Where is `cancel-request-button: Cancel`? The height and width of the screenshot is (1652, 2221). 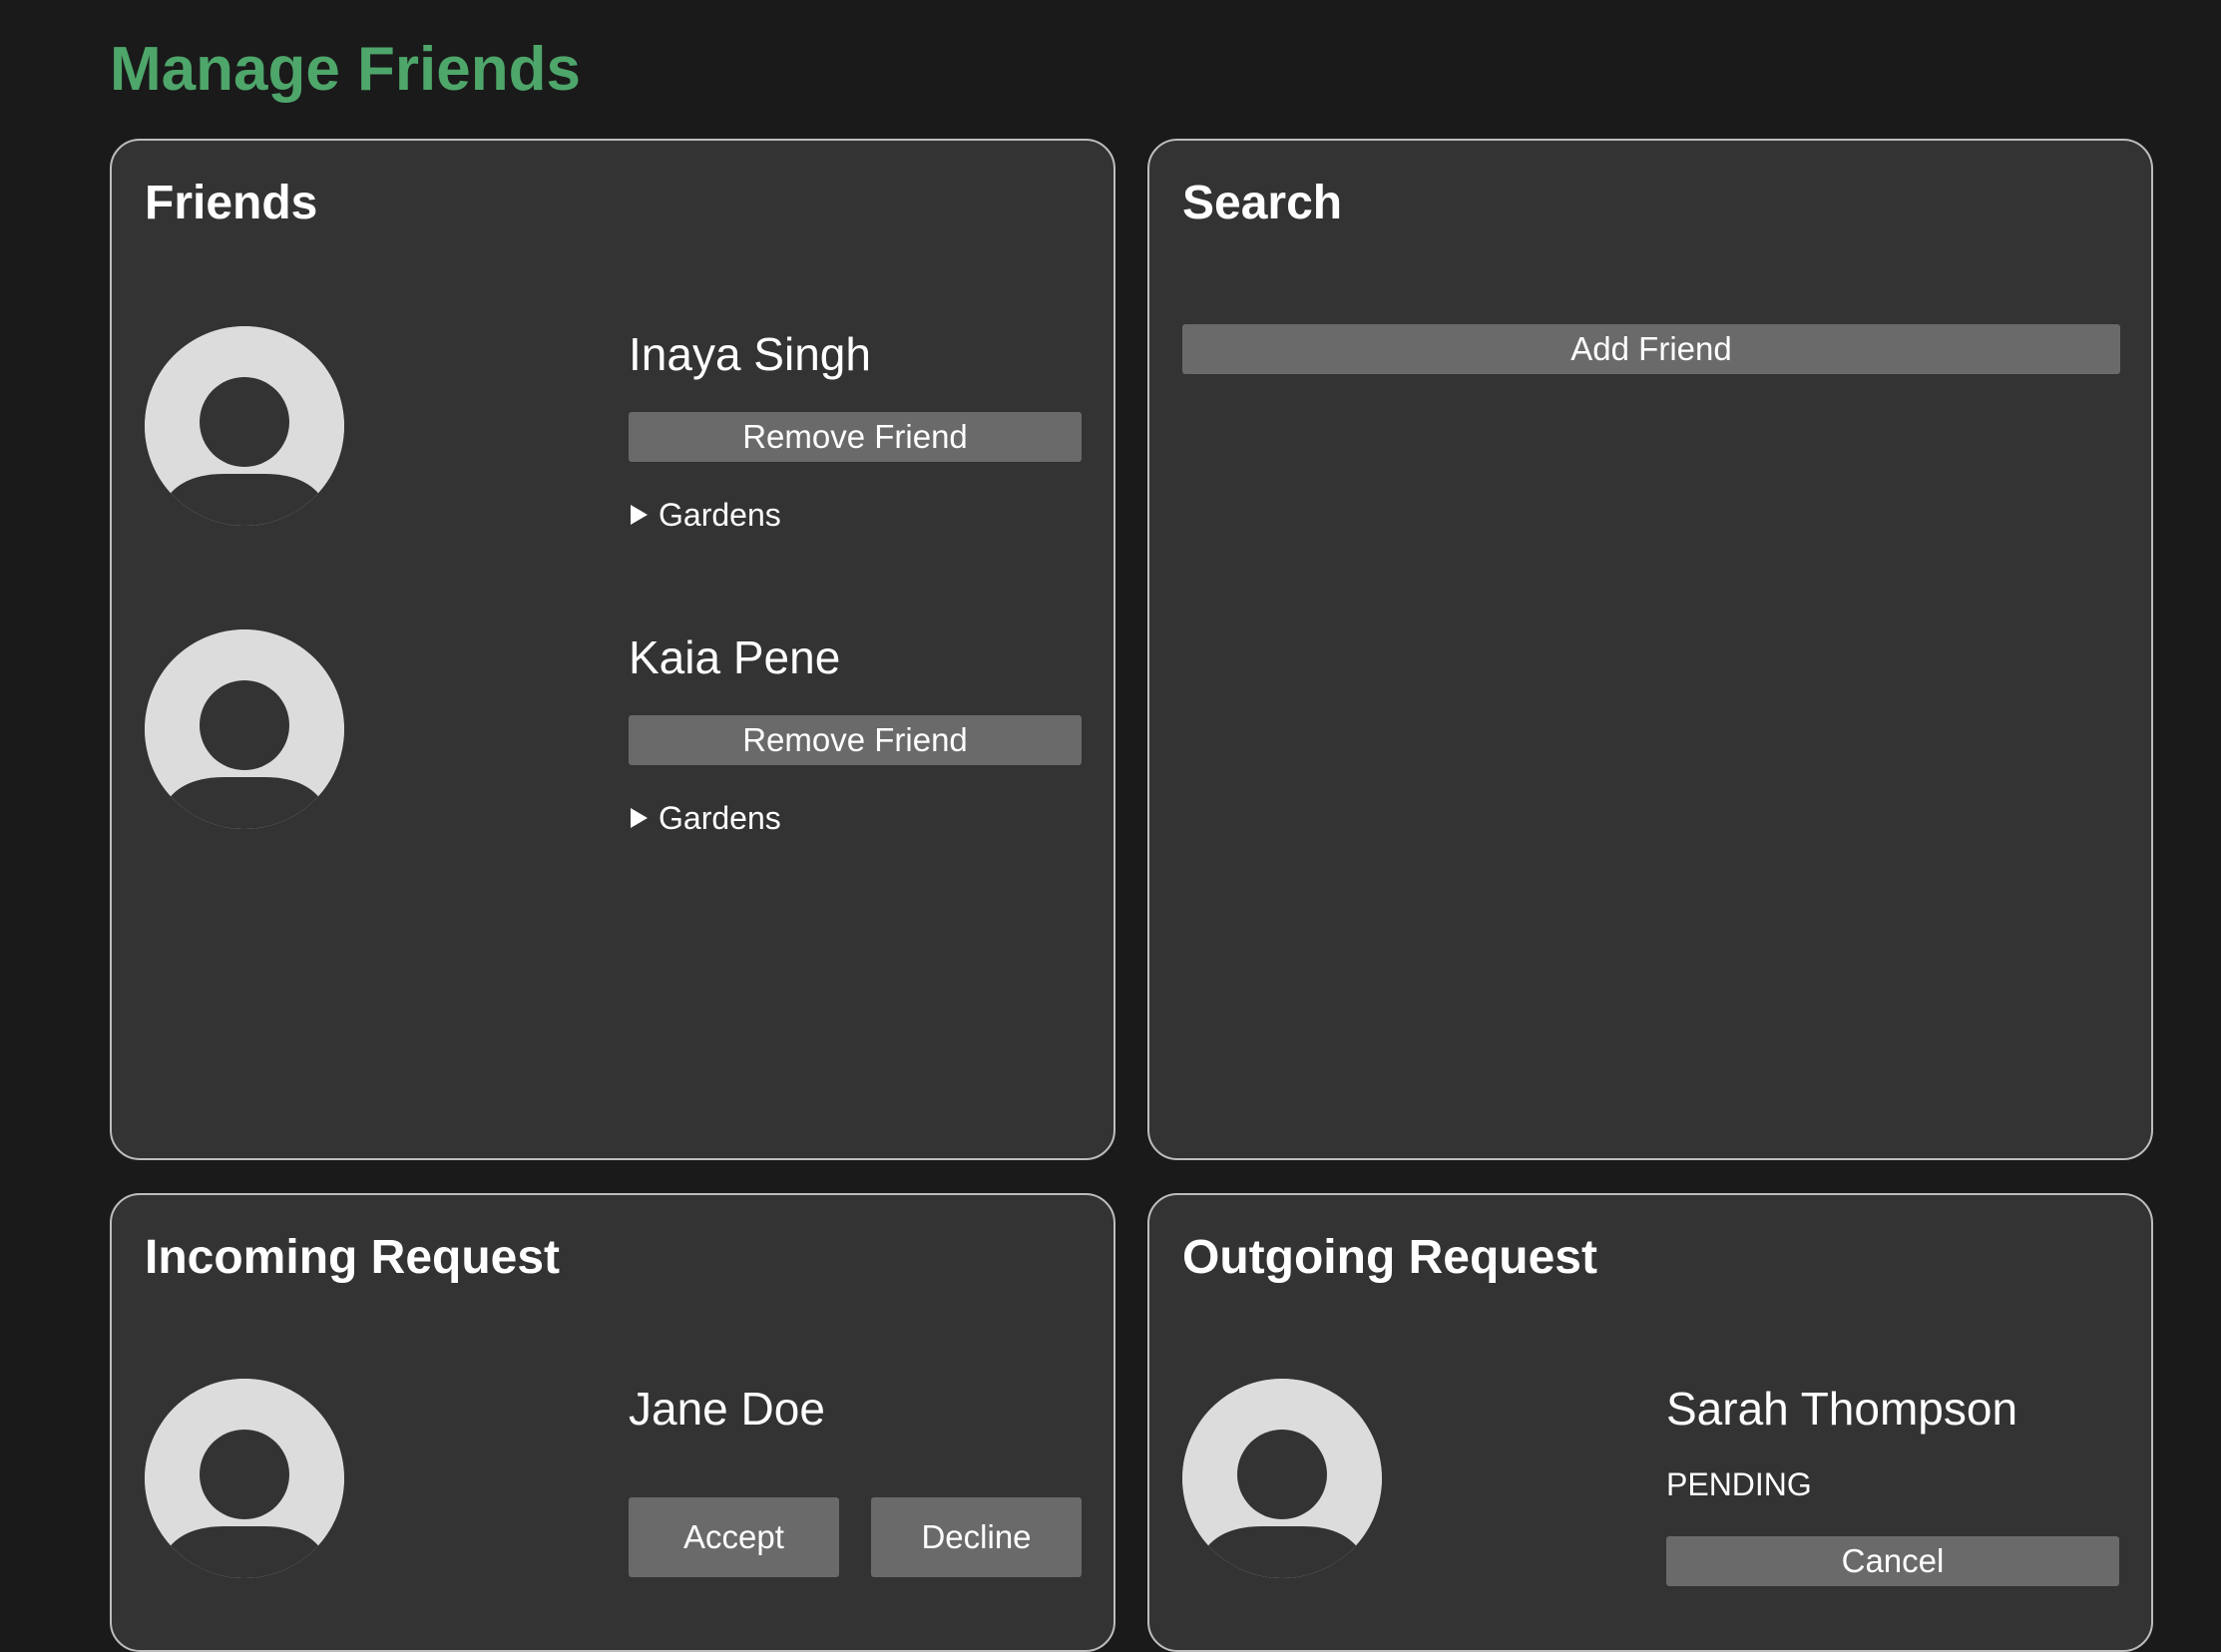 cancel-request-button: Cancel is located at coordinates (1893, 1561).